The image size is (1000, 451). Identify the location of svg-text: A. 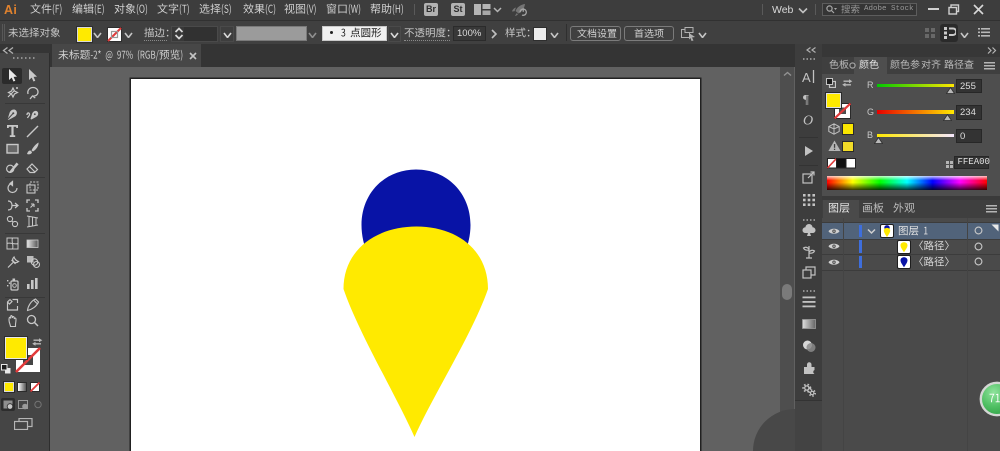
(806, 77).